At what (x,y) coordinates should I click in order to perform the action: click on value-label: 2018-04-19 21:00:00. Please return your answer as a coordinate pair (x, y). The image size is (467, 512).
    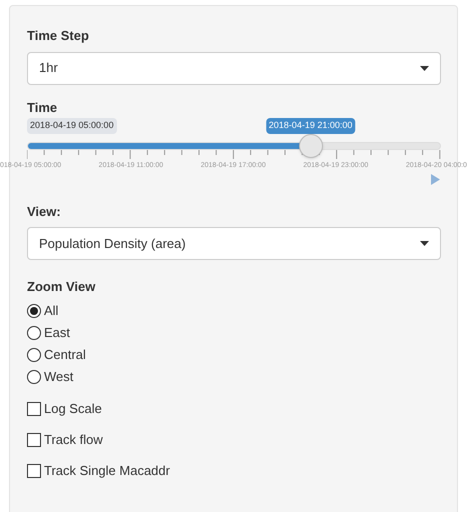
    Looking at the image, I should click on (311, 126).